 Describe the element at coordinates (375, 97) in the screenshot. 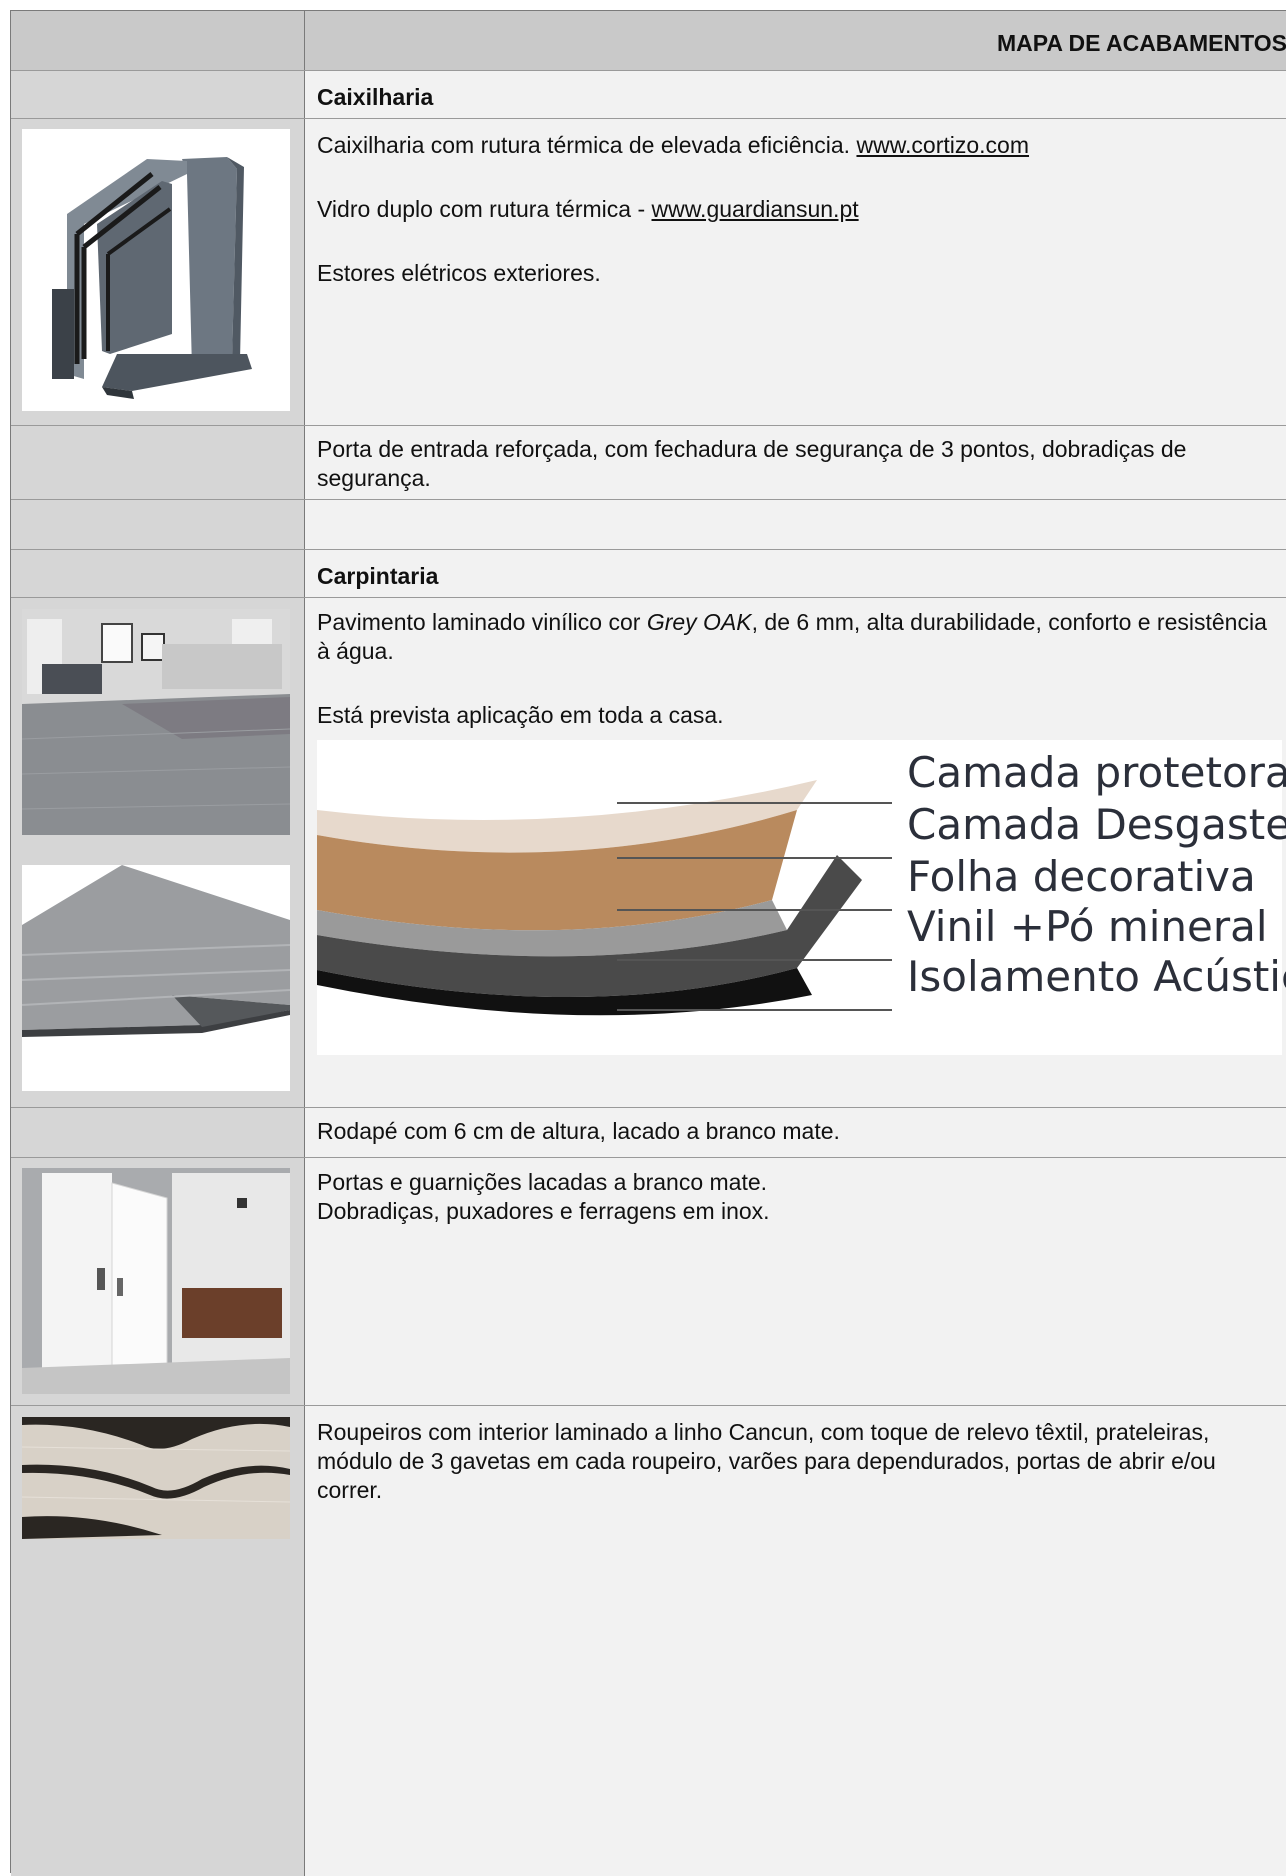

I see `section-title-caixilharia: Caixilharia` at that location.